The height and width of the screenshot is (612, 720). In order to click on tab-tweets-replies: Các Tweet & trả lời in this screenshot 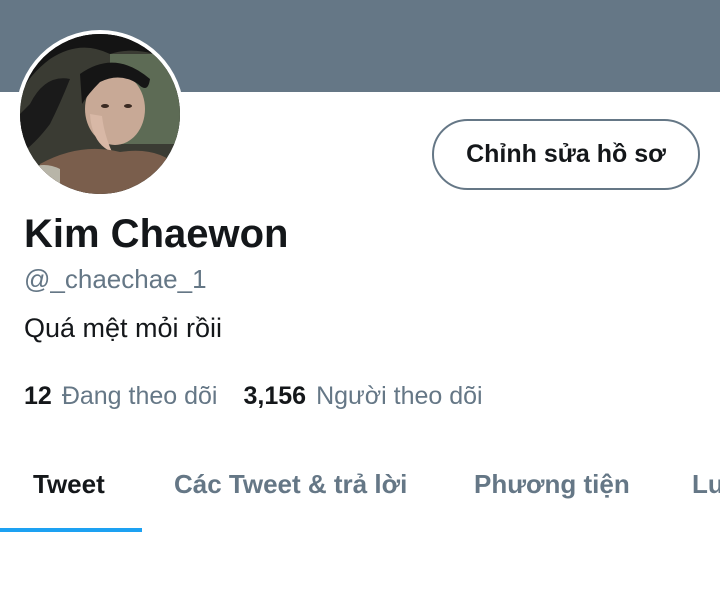, I will do `click(290, 484)`.